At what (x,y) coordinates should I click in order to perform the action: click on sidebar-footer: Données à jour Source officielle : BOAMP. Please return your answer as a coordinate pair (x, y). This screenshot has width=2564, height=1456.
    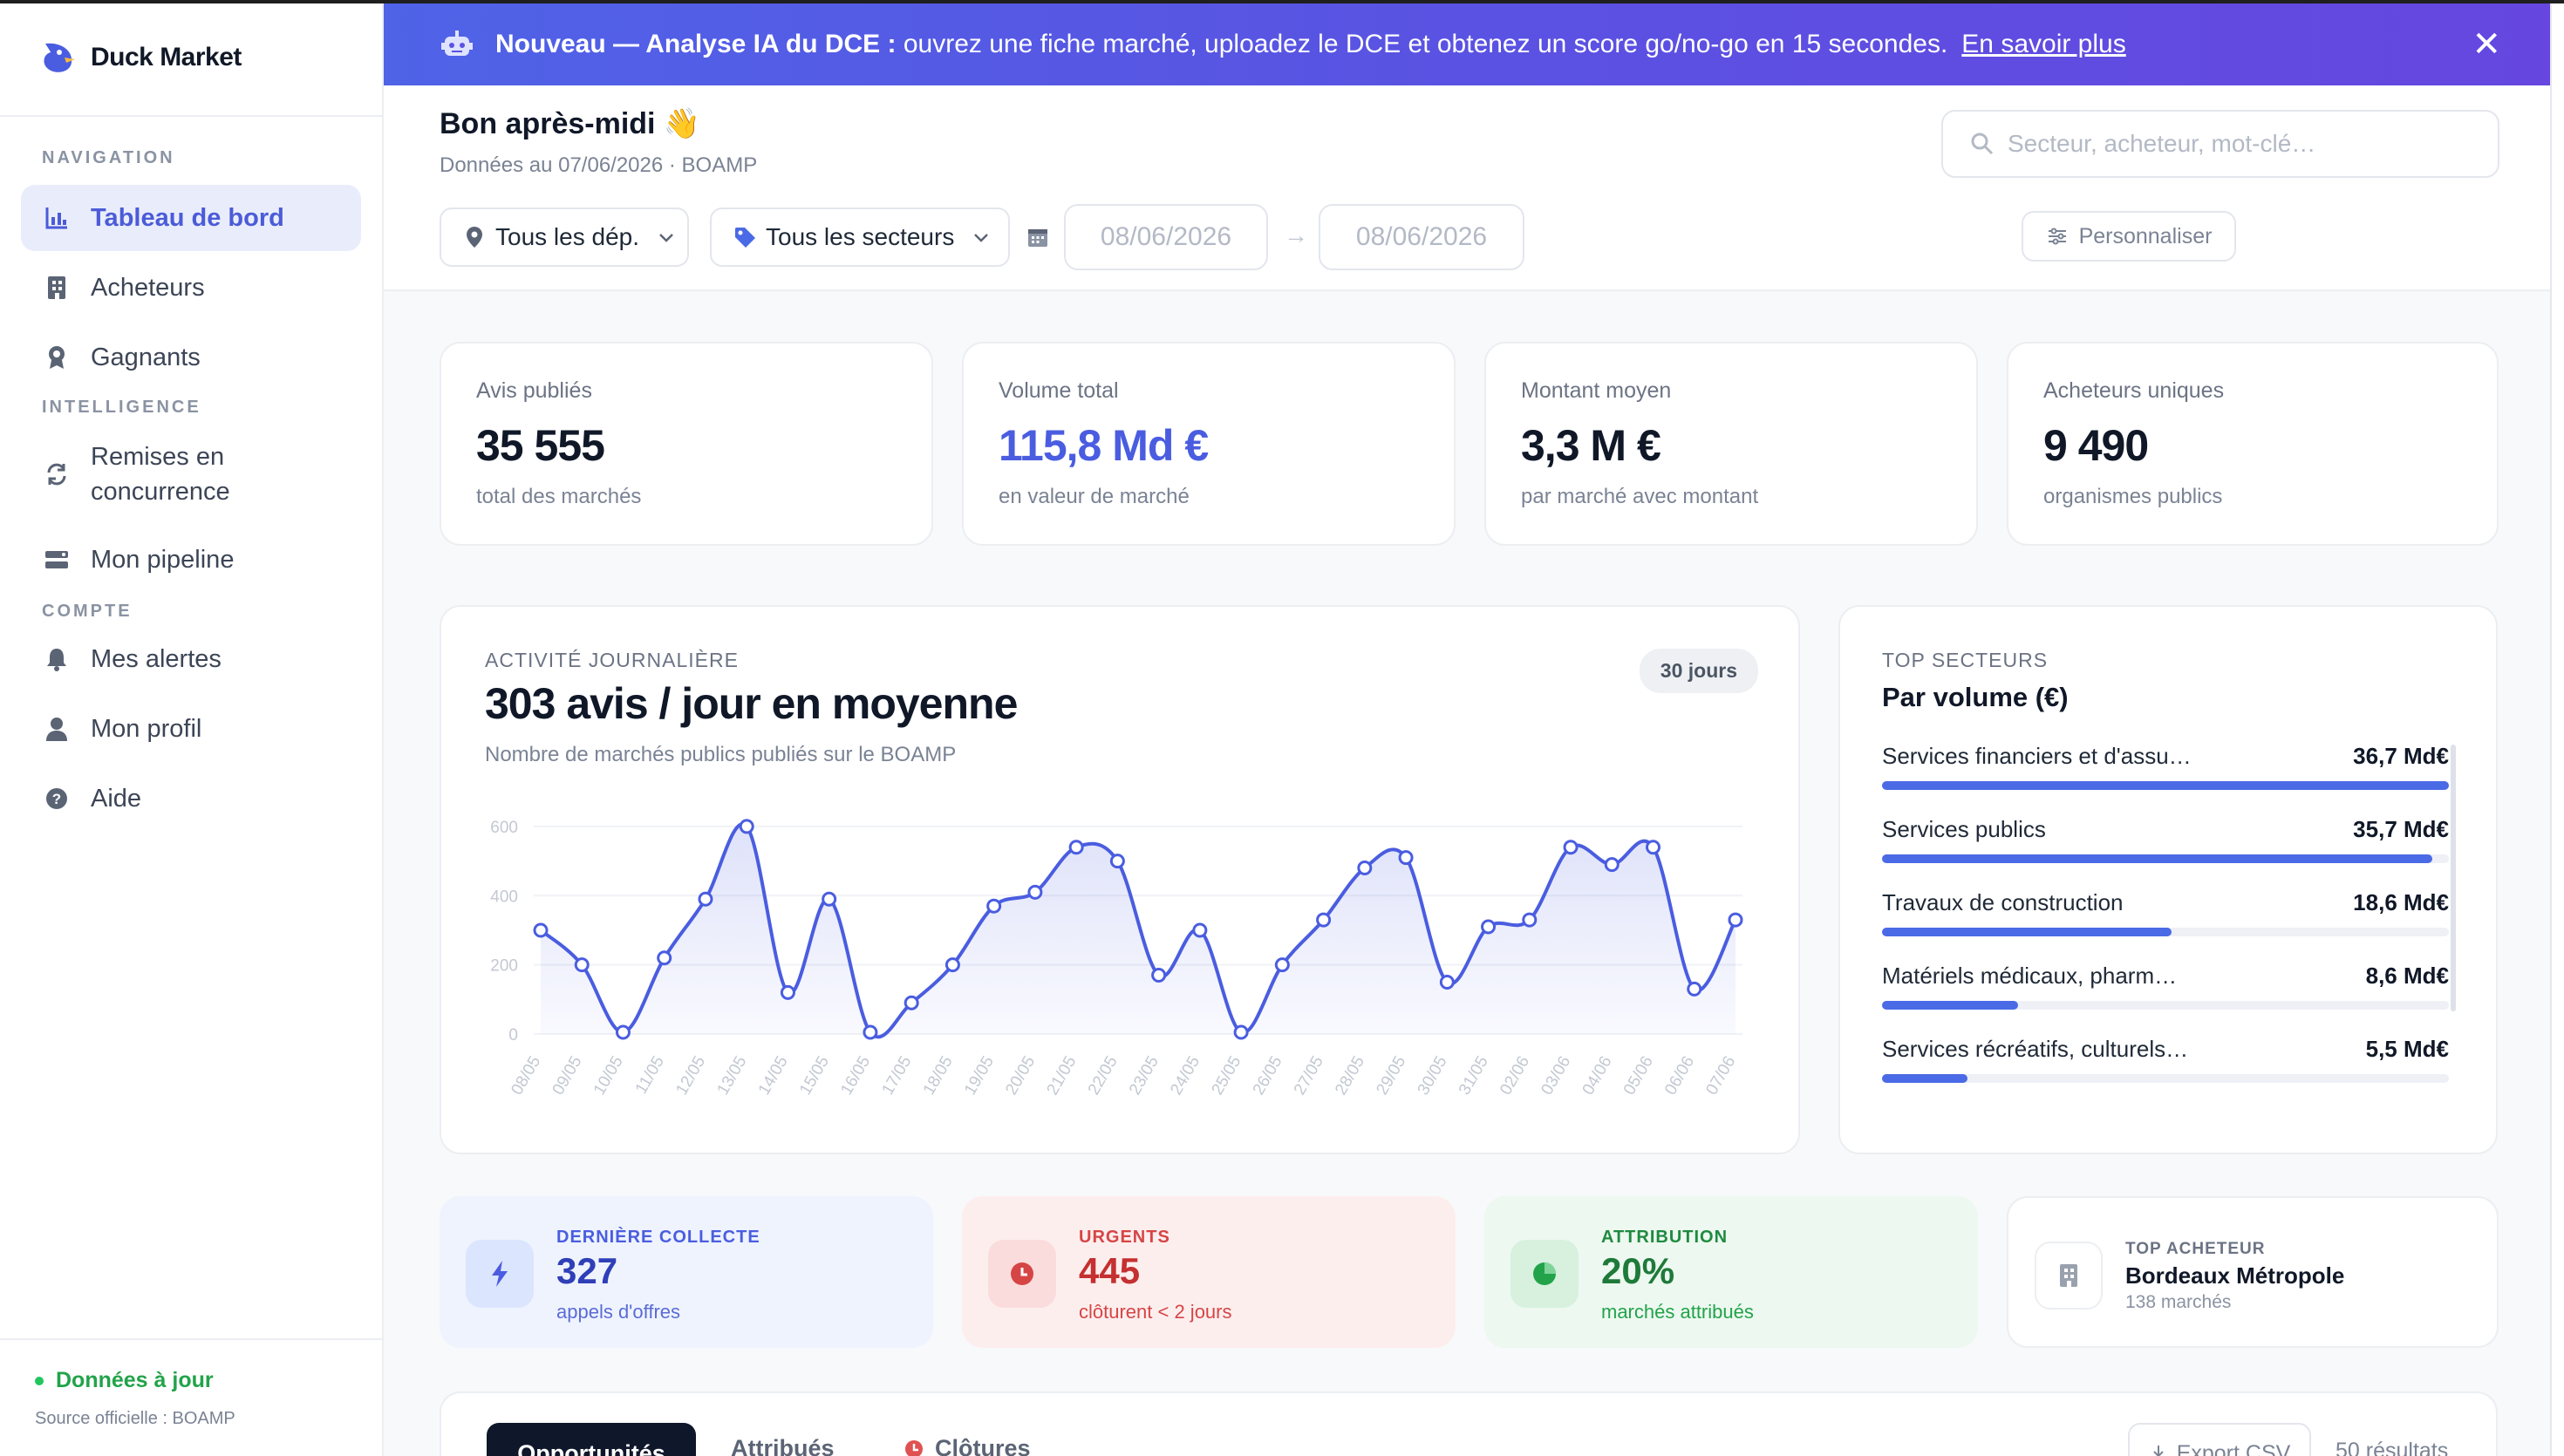
    Looking at the image, I should click on (192, 1397).